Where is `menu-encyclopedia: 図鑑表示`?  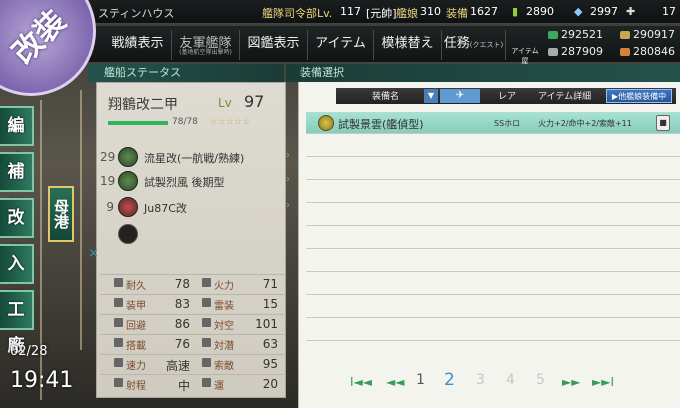 menu-encyclopedia: 図鑑表示 is located at coordinates (274, 45).